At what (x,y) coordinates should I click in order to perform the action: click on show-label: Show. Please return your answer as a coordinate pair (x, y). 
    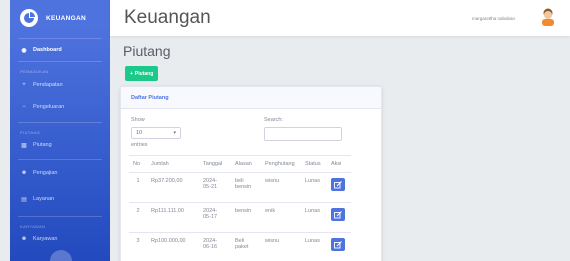
    Looking at the image, I should click on (138, 120).